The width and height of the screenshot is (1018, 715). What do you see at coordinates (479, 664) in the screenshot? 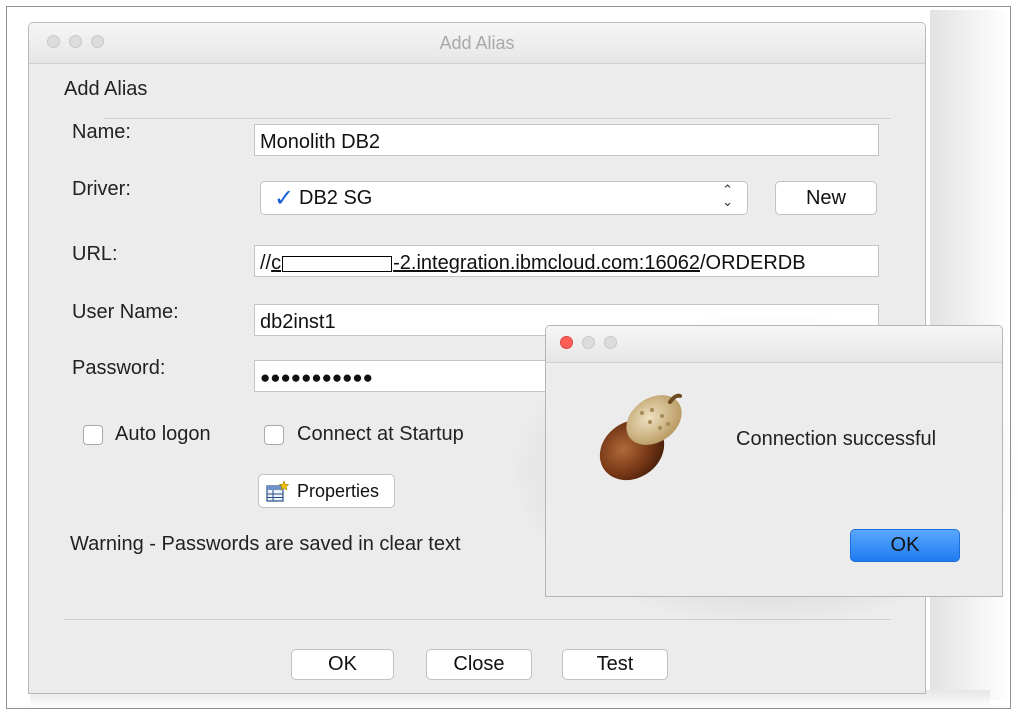
I see `close-button: Close` at bounding box center [479, 664].